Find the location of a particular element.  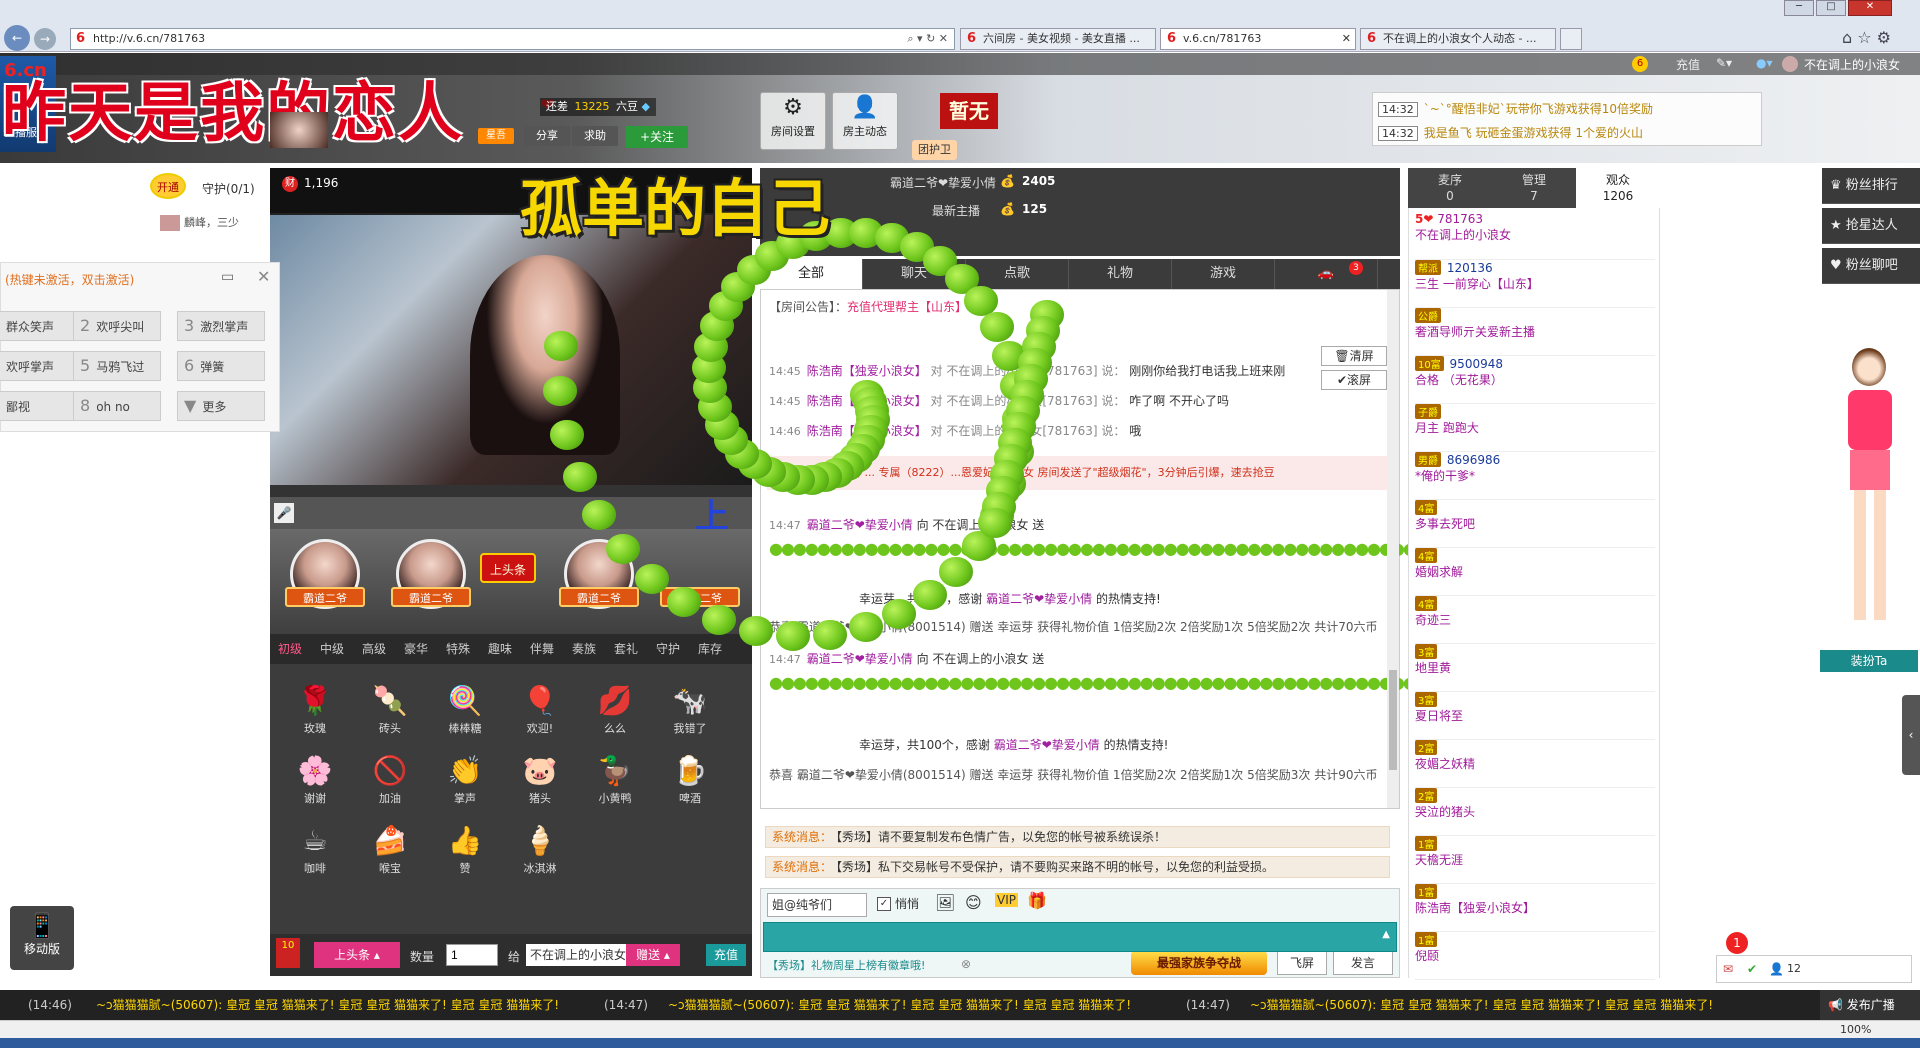

close-window-icon: ✕ is located at coordinates (1870, 8).